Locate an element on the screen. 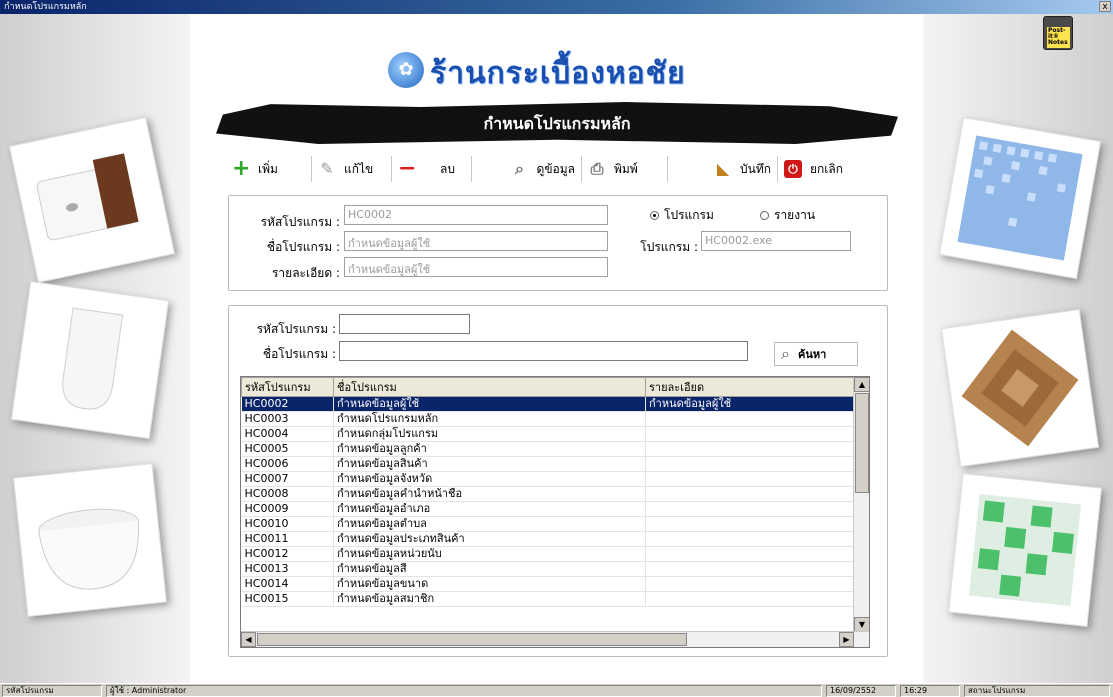 This screenshot has width=1113, height=697. search-name-label: ชื่อโปรแกรม : is located at coordinates (299, 354).